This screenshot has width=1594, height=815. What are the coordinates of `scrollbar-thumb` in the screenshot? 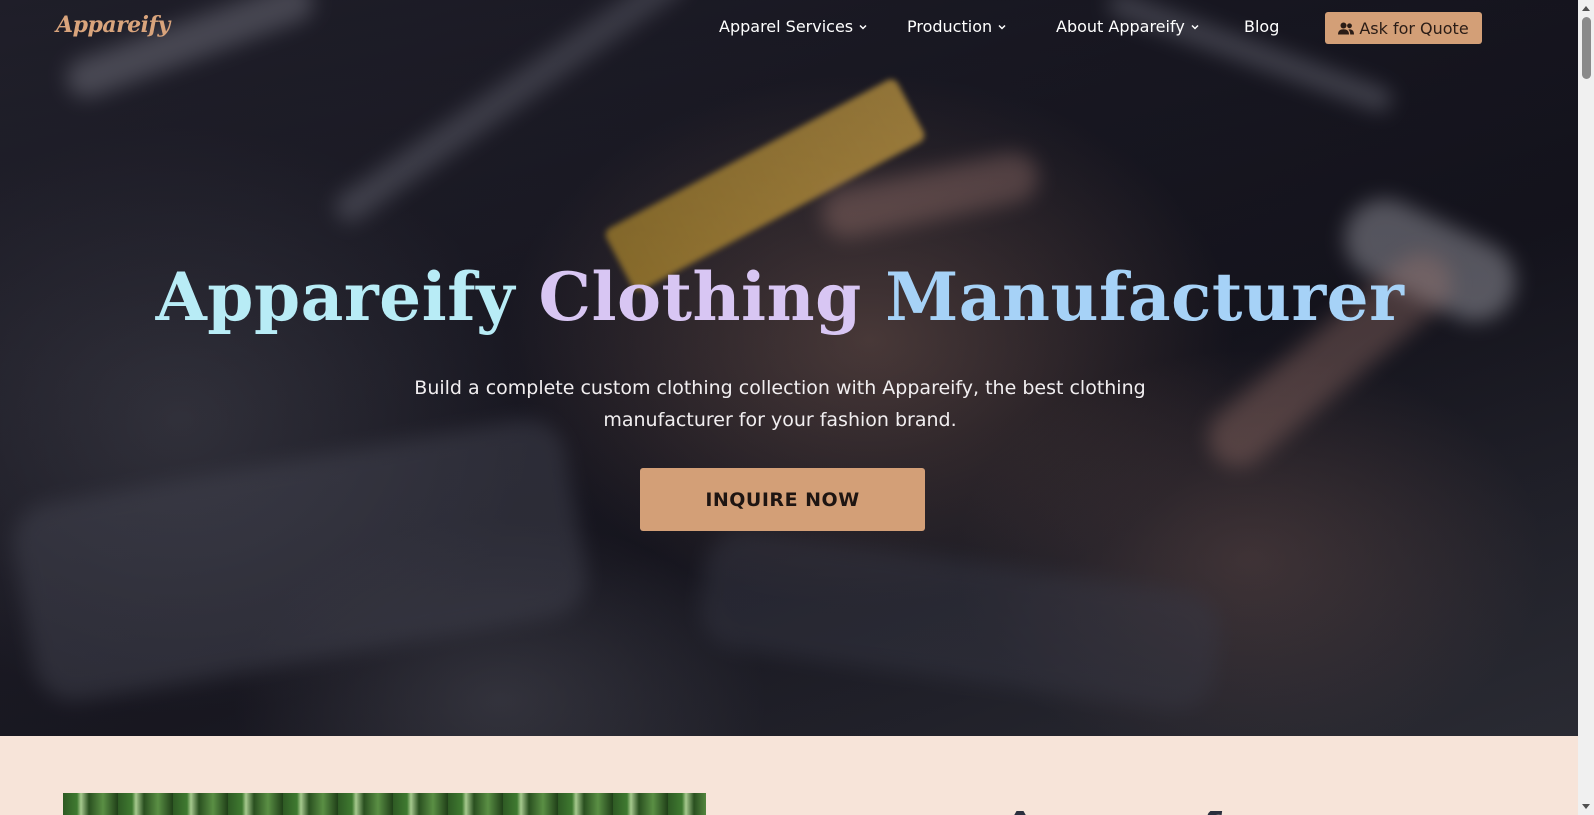 It's located at (1586, 48).